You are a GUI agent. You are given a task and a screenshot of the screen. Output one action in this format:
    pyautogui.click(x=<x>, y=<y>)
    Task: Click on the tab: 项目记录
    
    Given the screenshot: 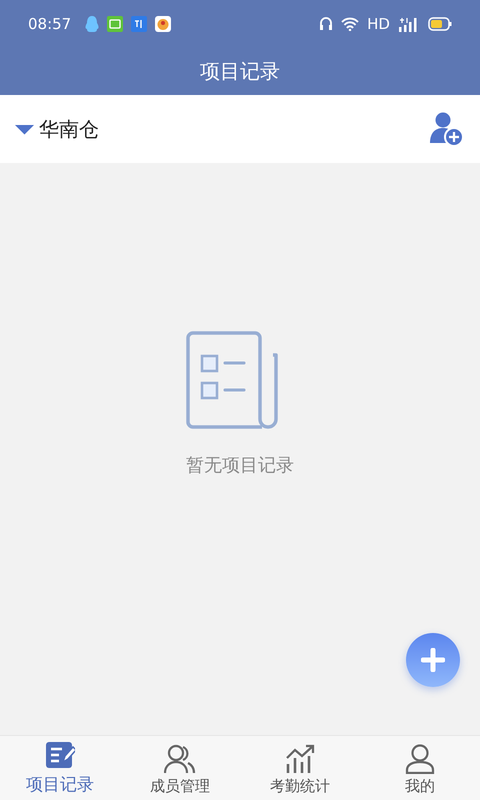 What is the action you would take?
    pyautogui.click(x=60, y=768)
    